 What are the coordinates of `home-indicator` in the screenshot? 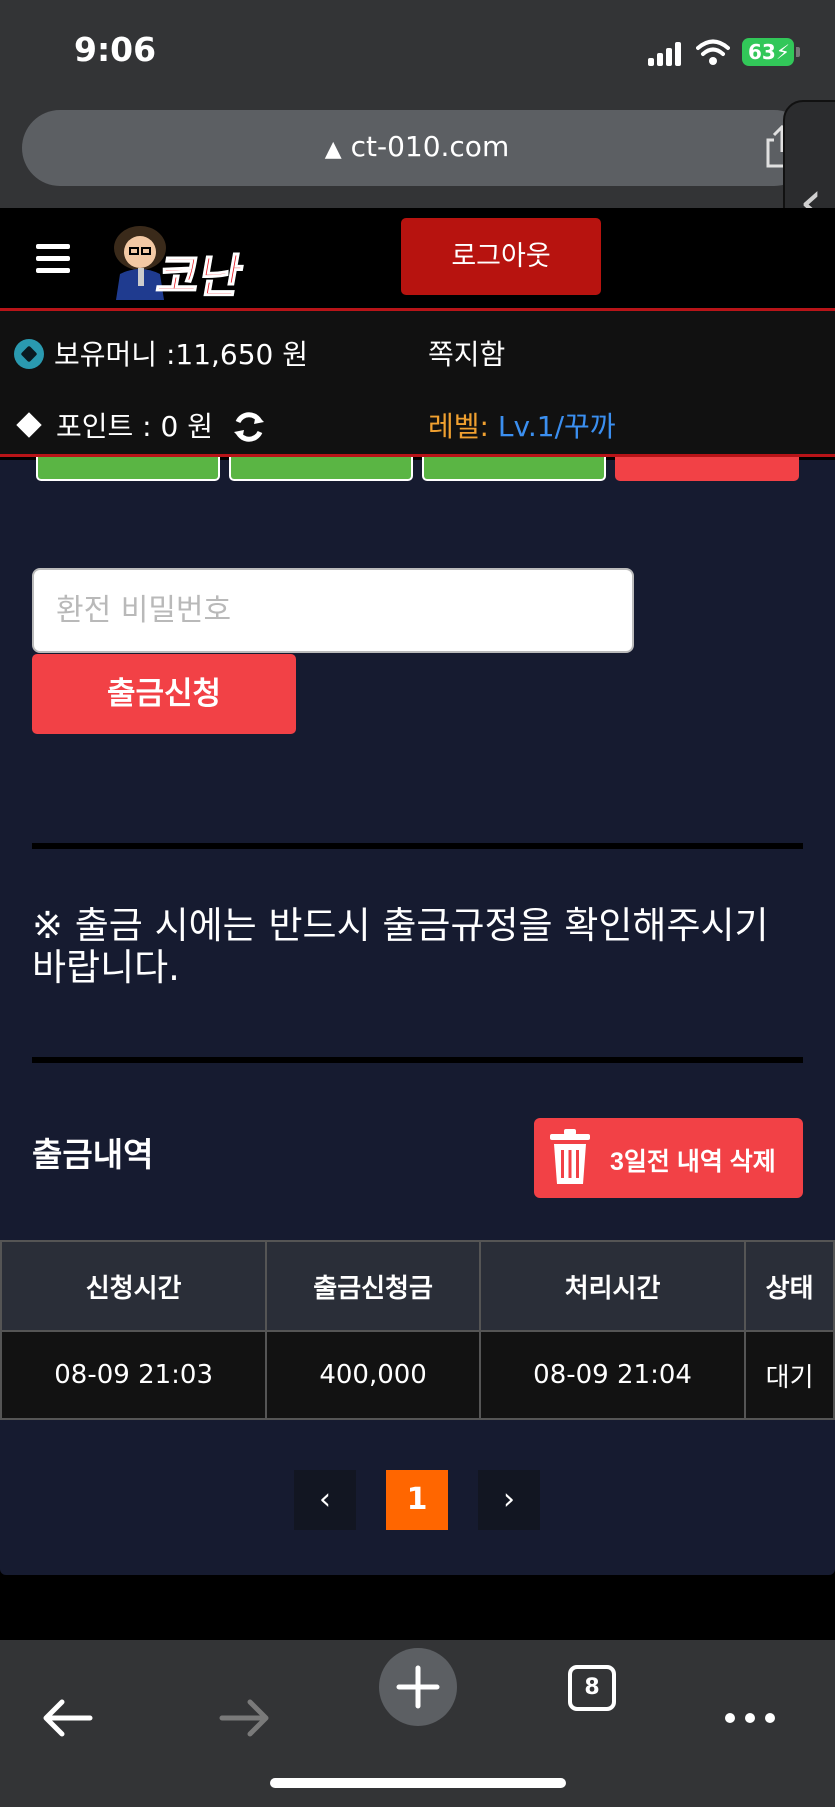 It's located at (418, 1783).